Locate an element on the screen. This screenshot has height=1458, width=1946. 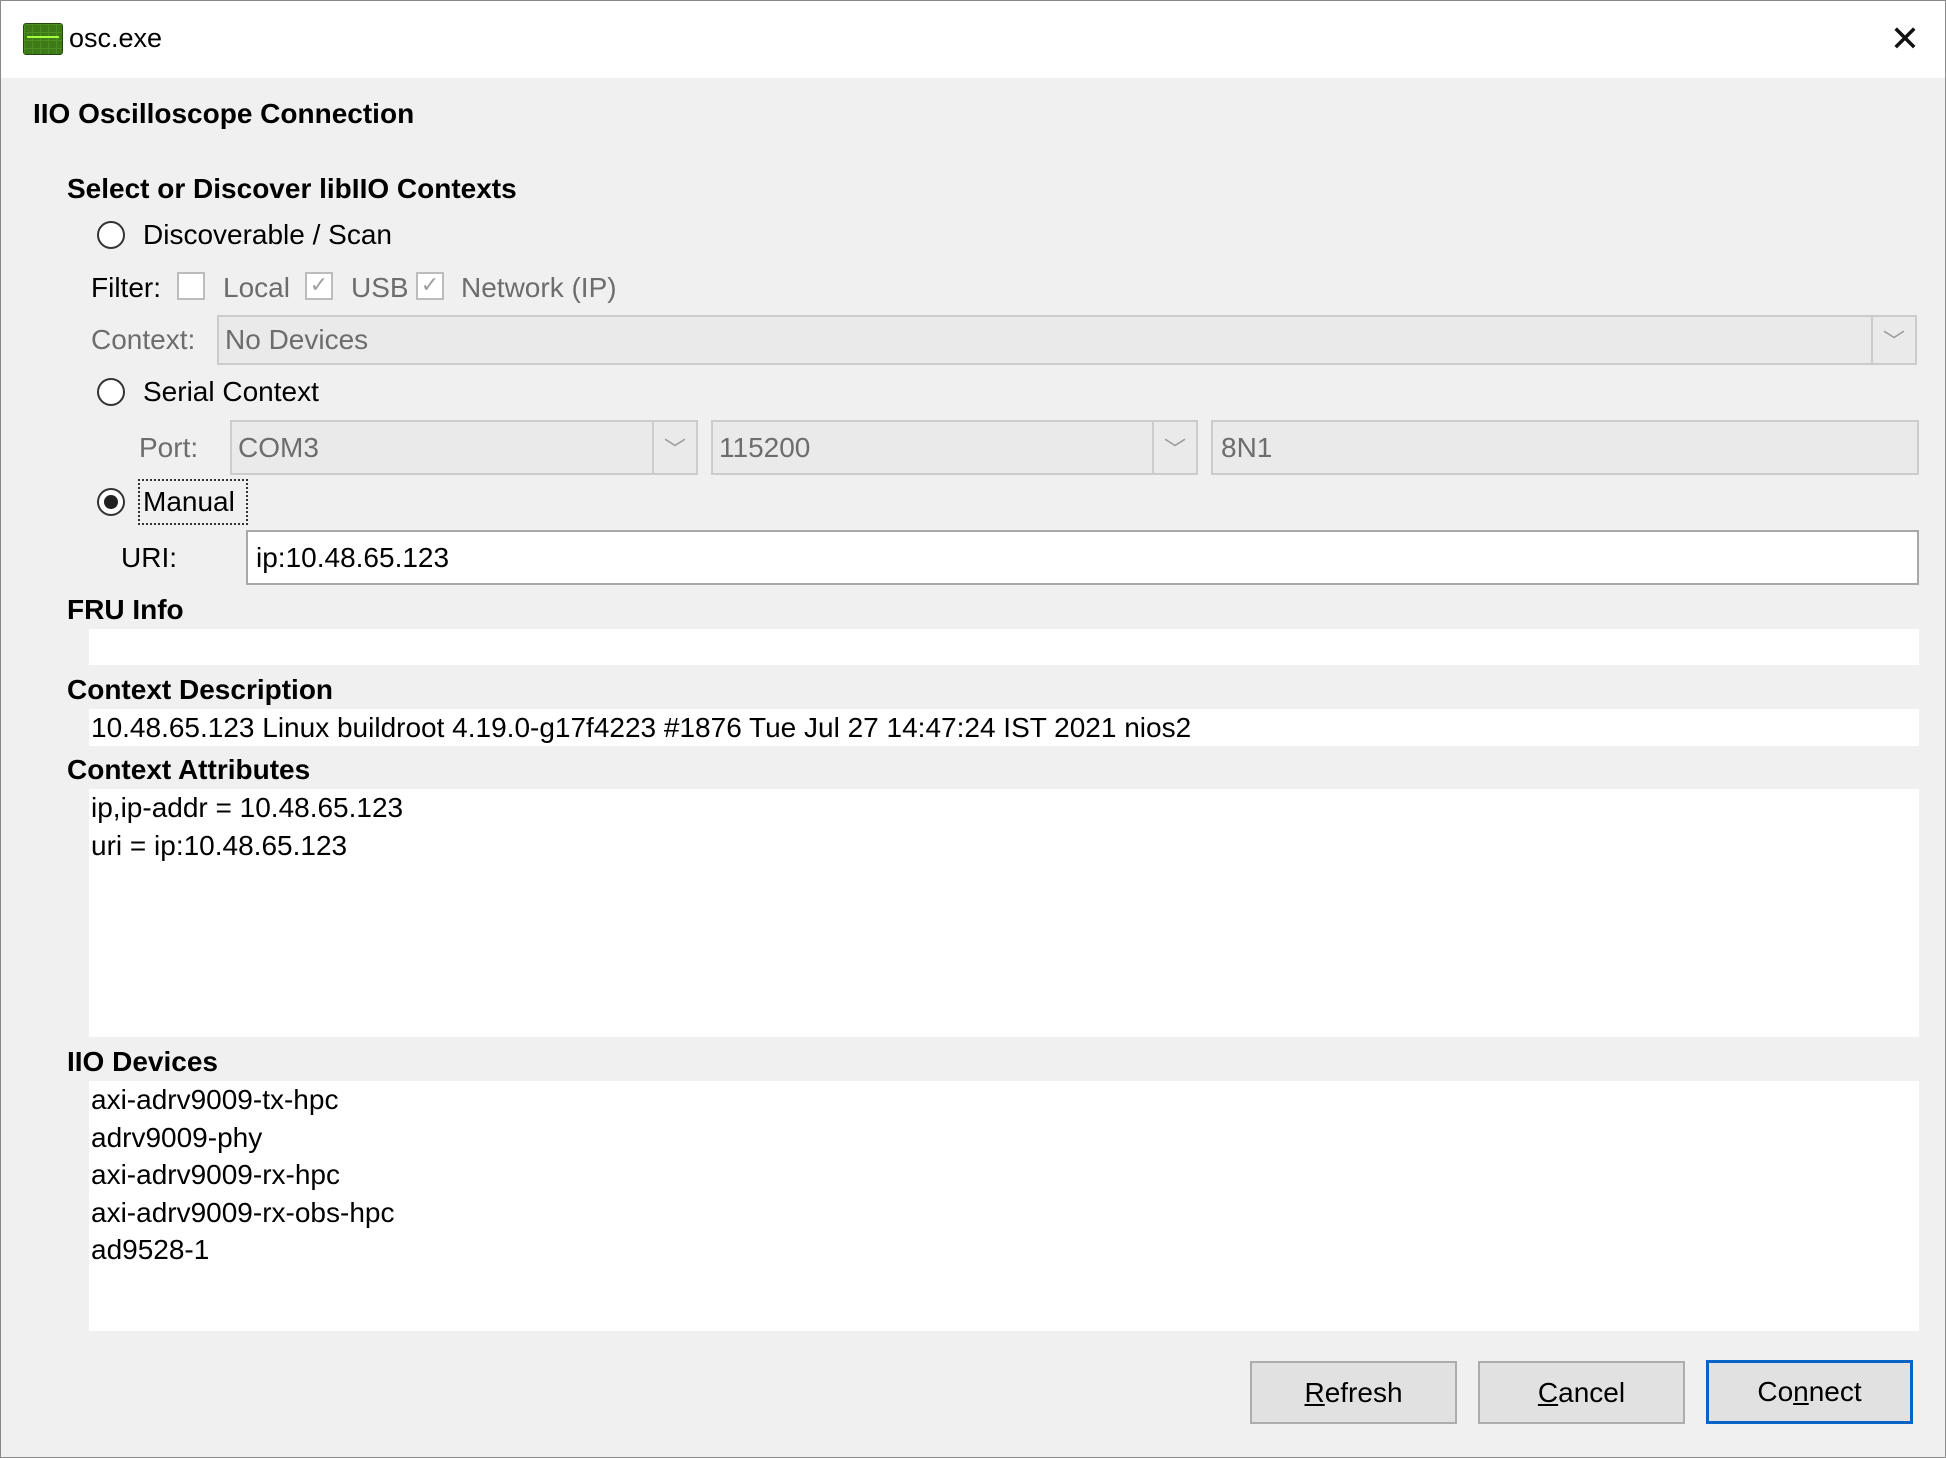
port-select: COM3 ﹀ is located at coordinates (464, 447).